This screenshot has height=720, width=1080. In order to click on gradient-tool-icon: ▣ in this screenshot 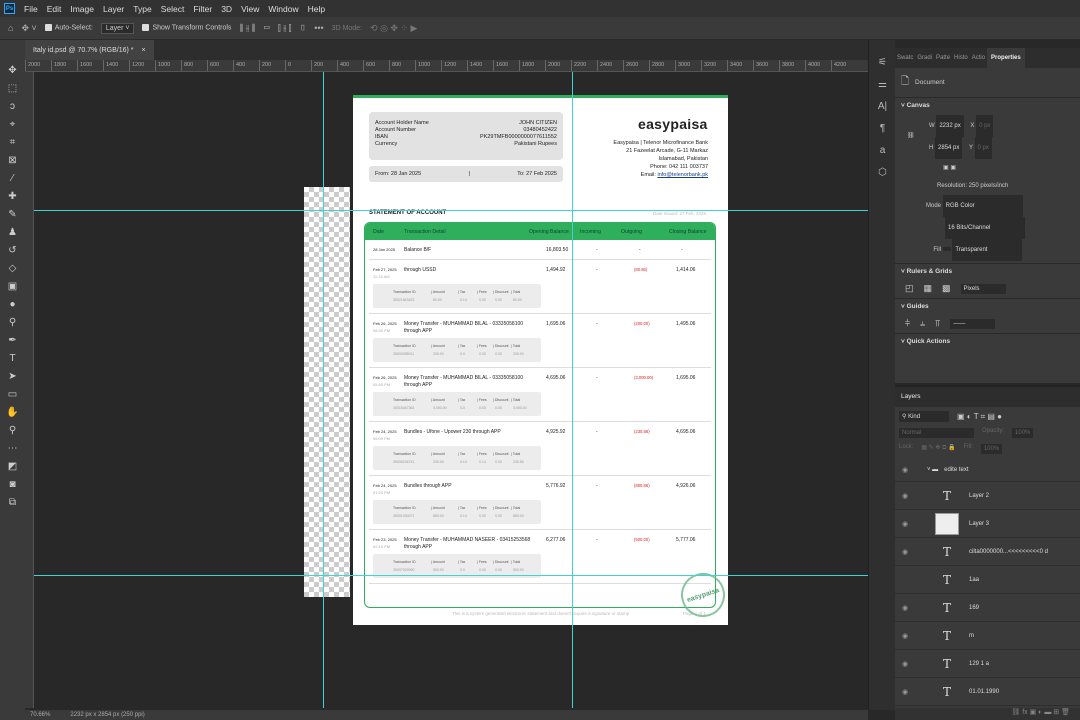, I will do `click(13, 286)`.